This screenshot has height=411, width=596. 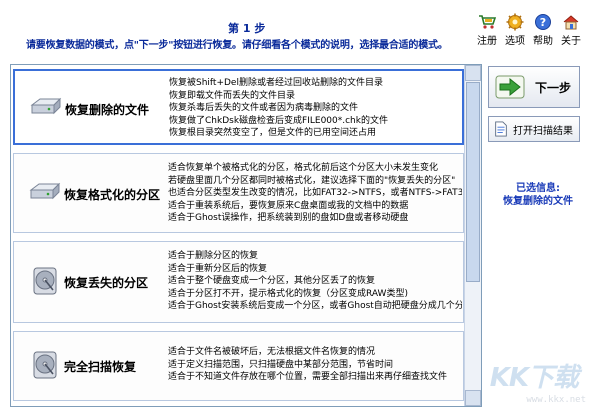 What do you see at coordinates (487, 41) in the screenshot?
I see `register-label: 注册` at bounding box center [487, 41].